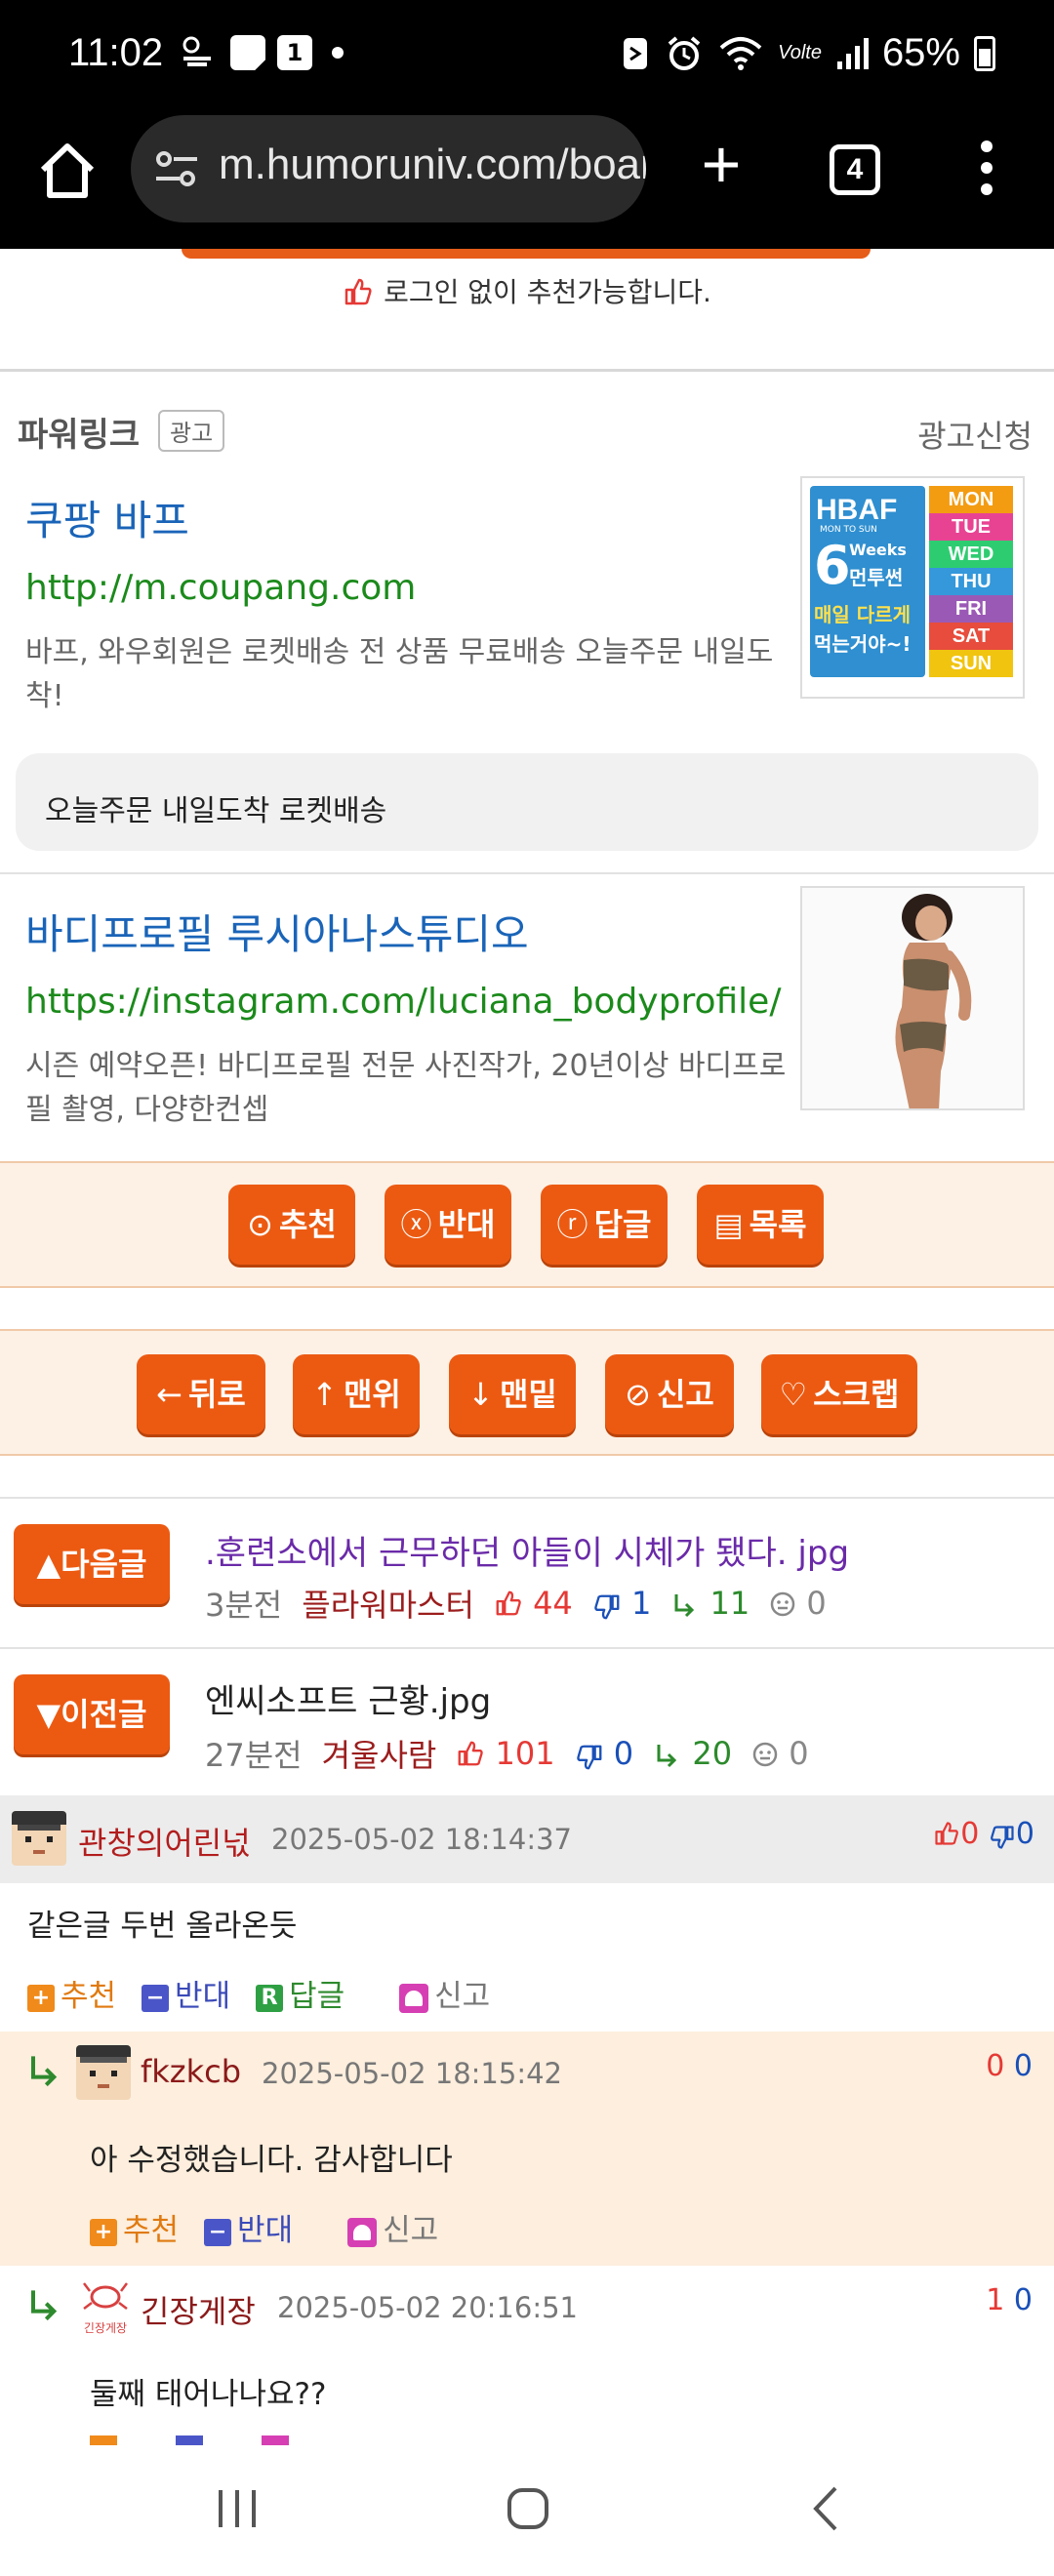 This screenshot has width=1054, height=2576. I want to click on comment-author: 긴장게장, so click(199, 2309).